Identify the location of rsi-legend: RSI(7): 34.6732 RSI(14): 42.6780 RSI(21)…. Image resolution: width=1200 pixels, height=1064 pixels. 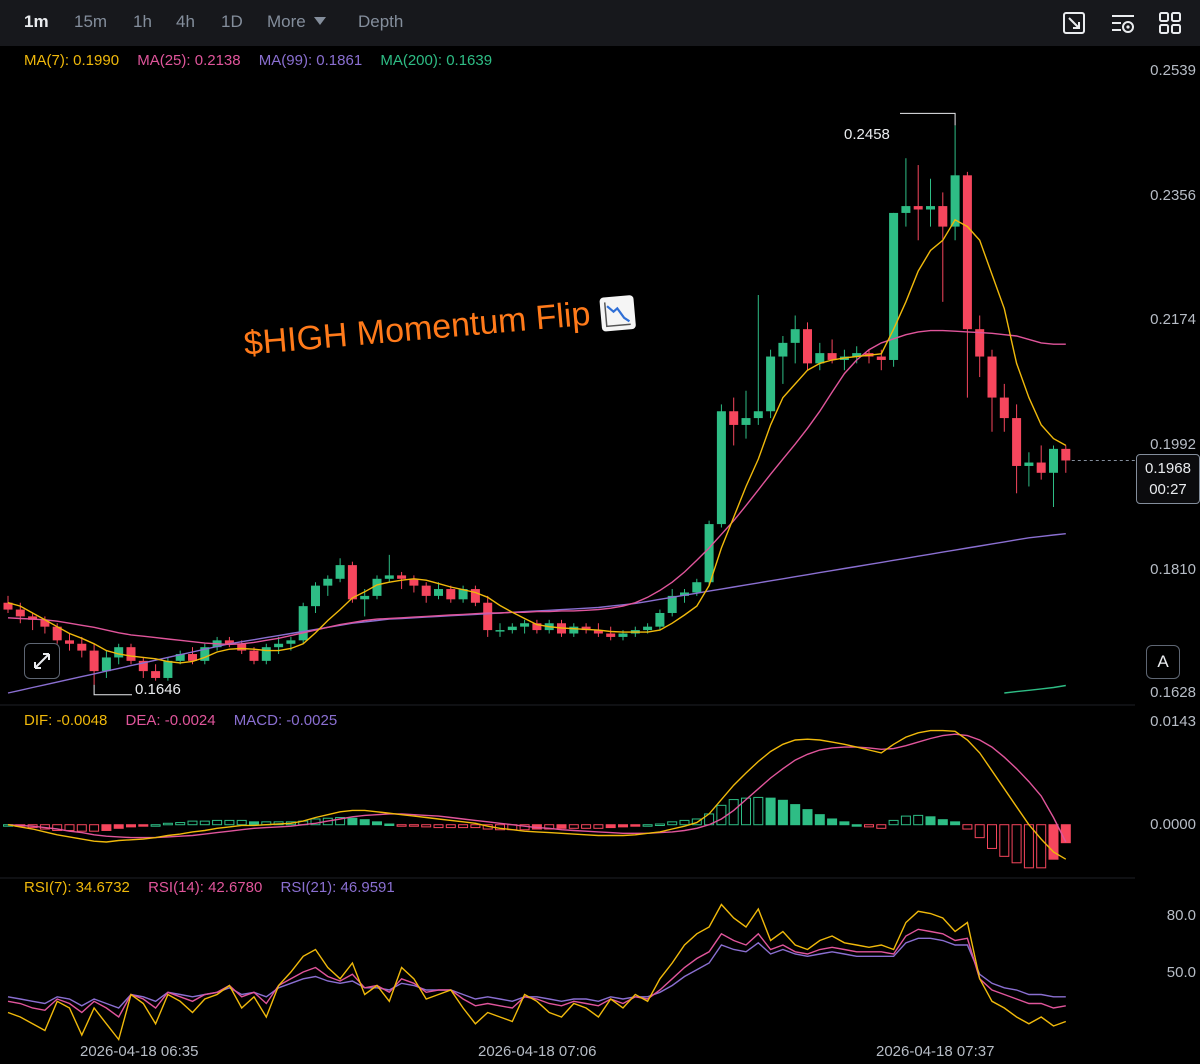
(216, 887).